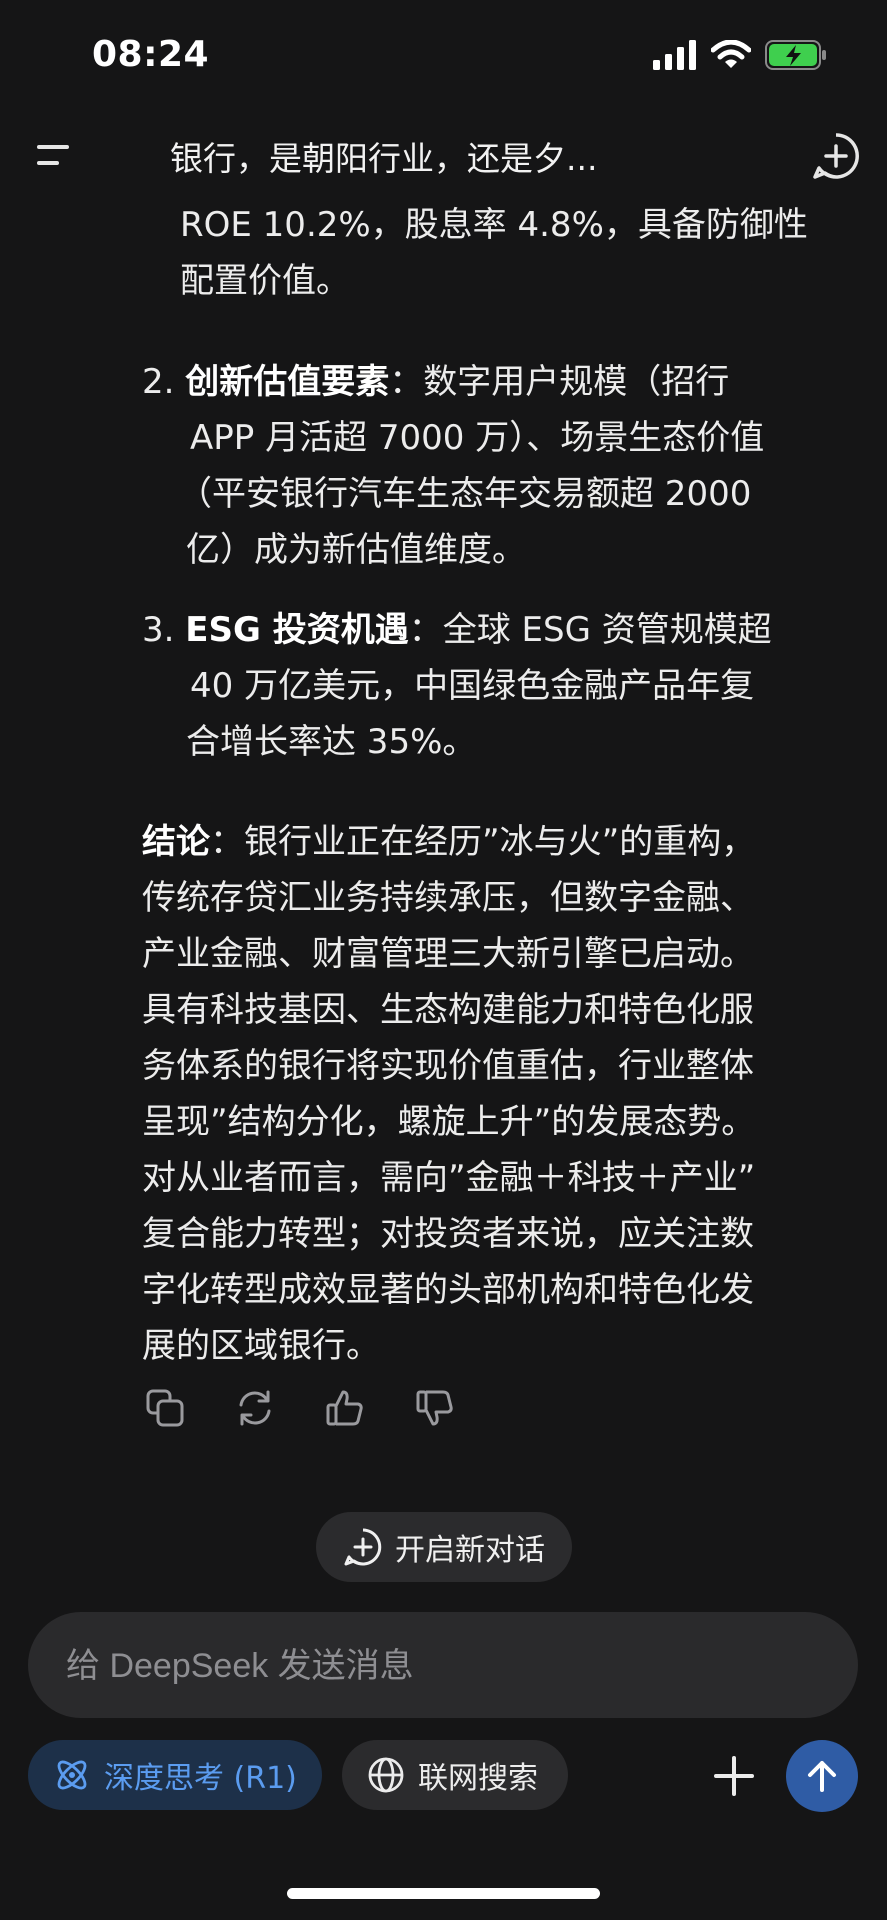 This screenshot has height=1920, width=887. I want to click on new-dialog-button: 开启新对话, so click(444, 1547).